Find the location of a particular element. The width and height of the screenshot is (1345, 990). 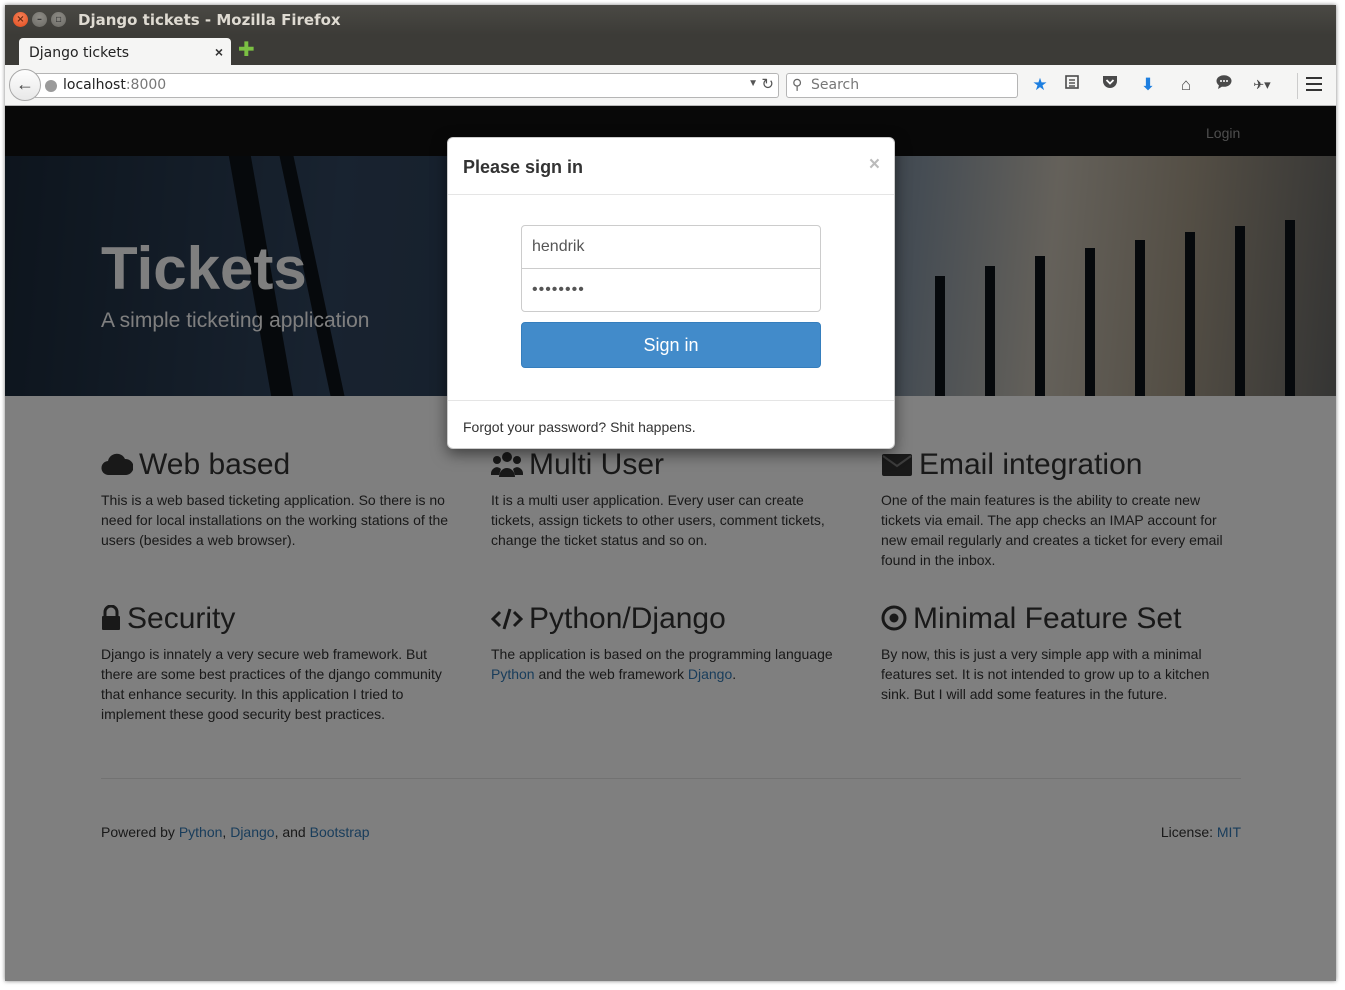

password-input is located at coordinates (671, 290).